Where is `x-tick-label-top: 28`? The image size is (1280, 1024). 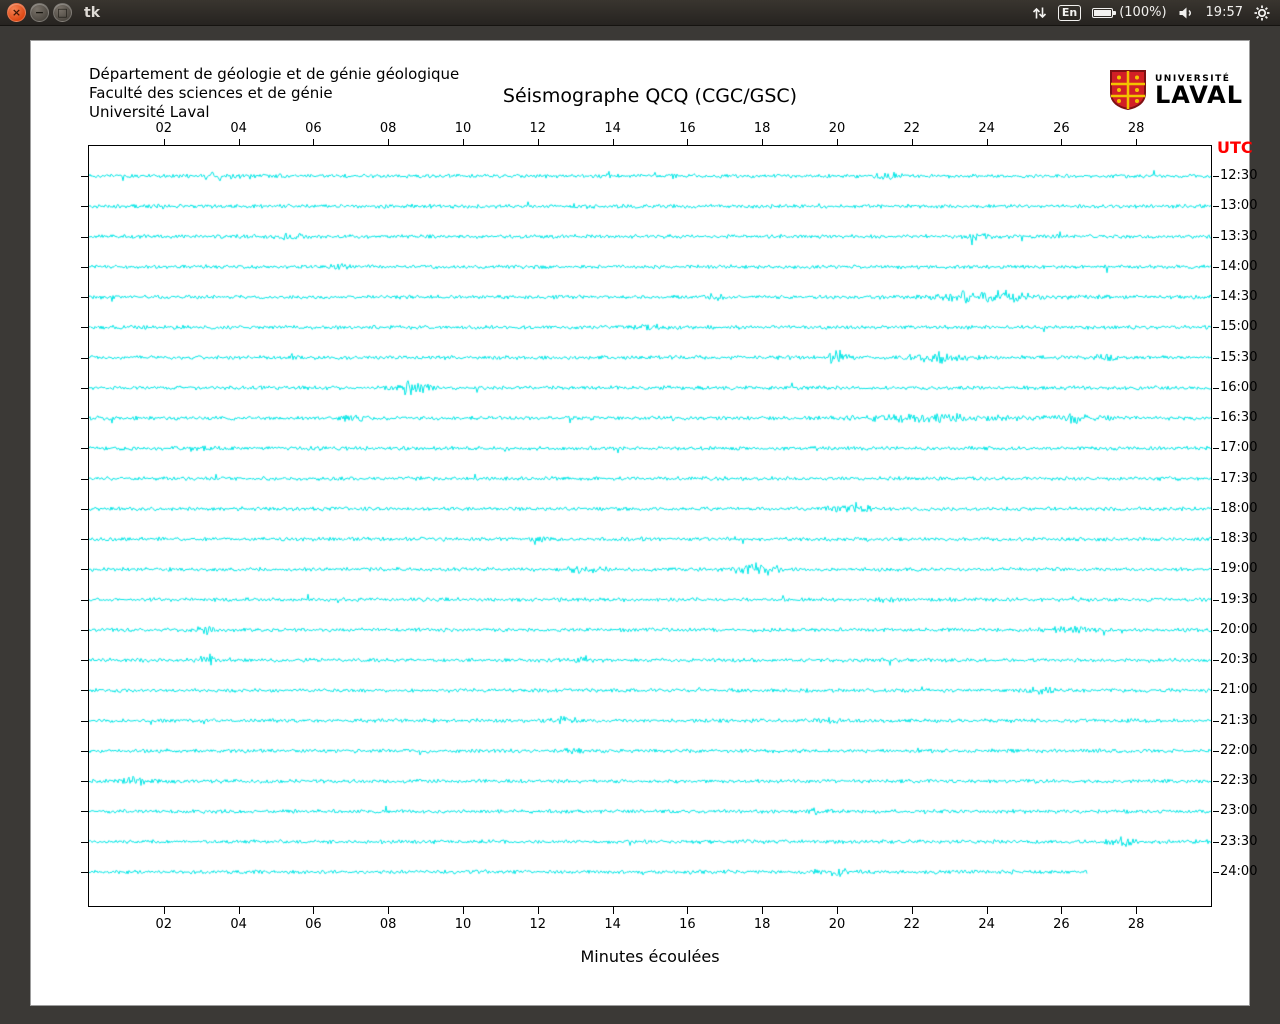 x-tick-label-top: 28 is located at coordinates (1136, 128).